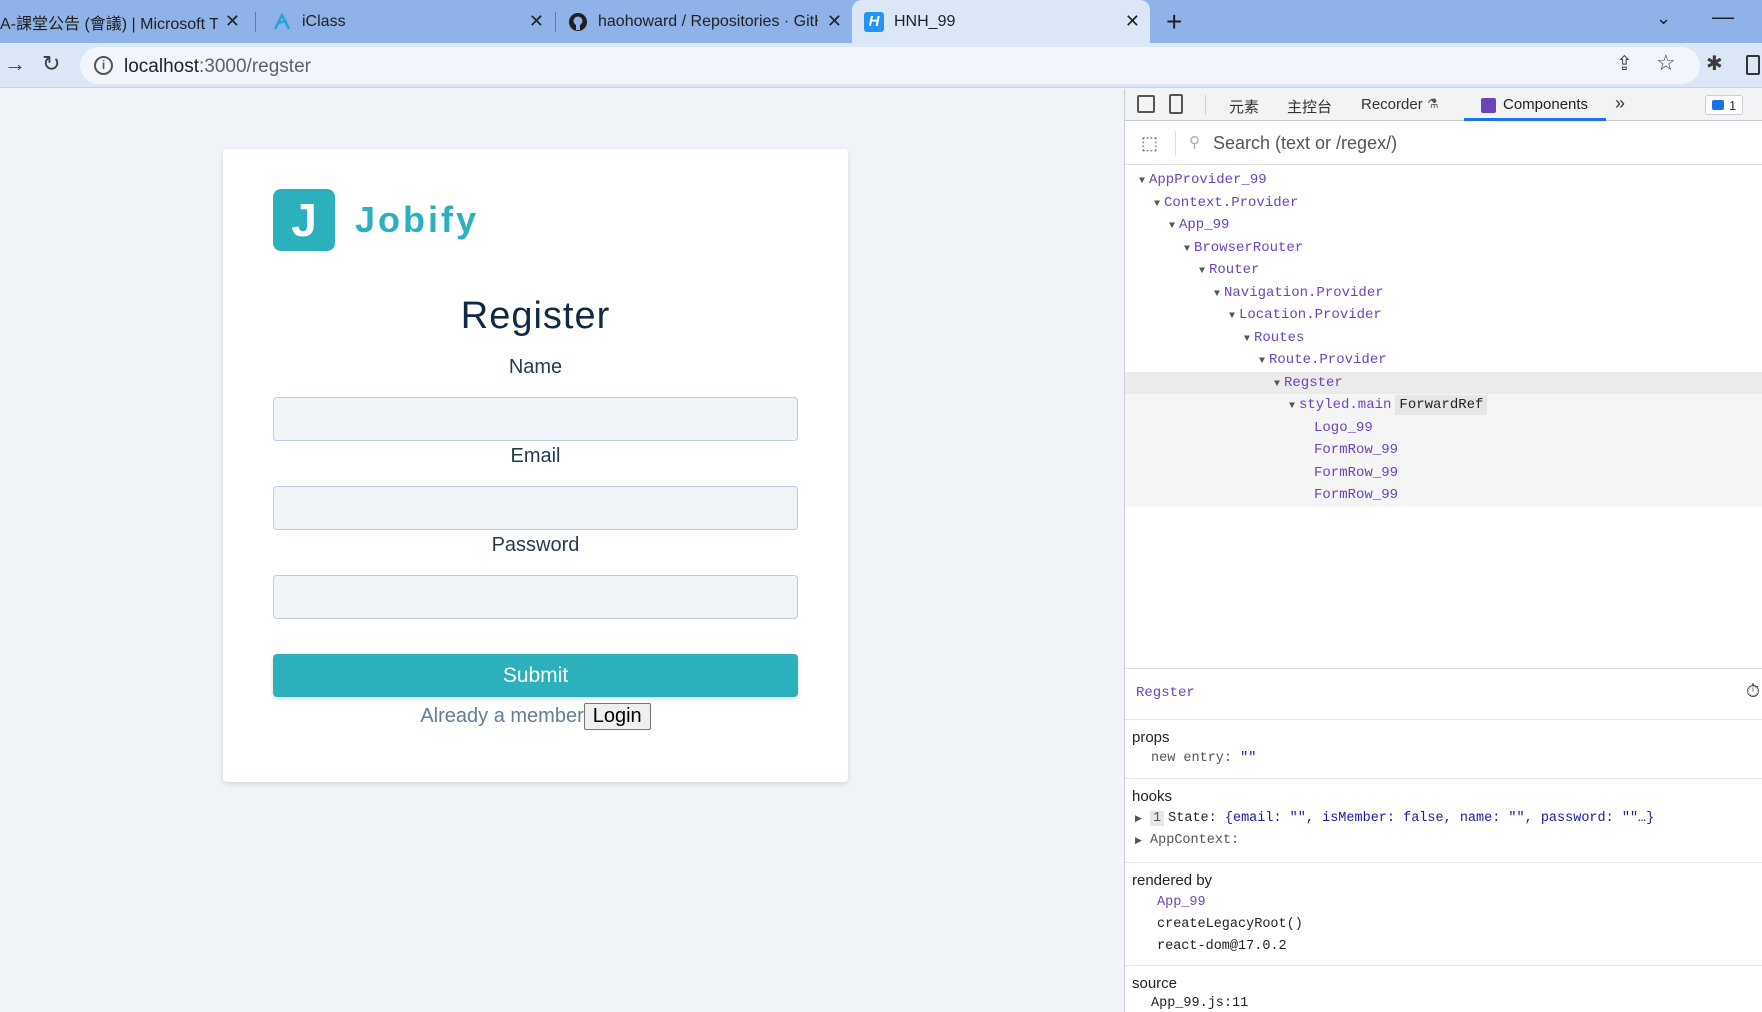 The width and height of the screenshot is (1762, 1012). What do you see at coordinates (1443, 293) in the screenshot?
I see `tree-node: ▼ Navigation.Provider` at bounding box center [1443, 293].